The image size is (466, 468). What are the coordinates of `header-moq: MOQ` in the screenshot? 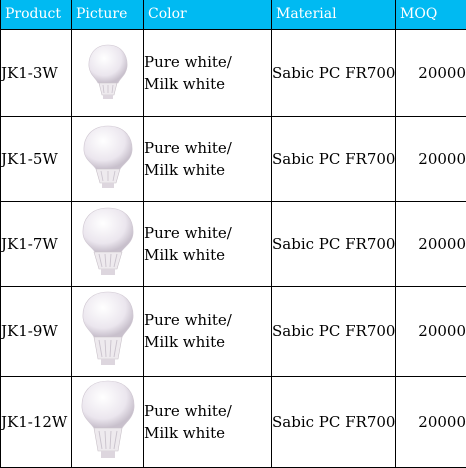 It's located at (430, 15).